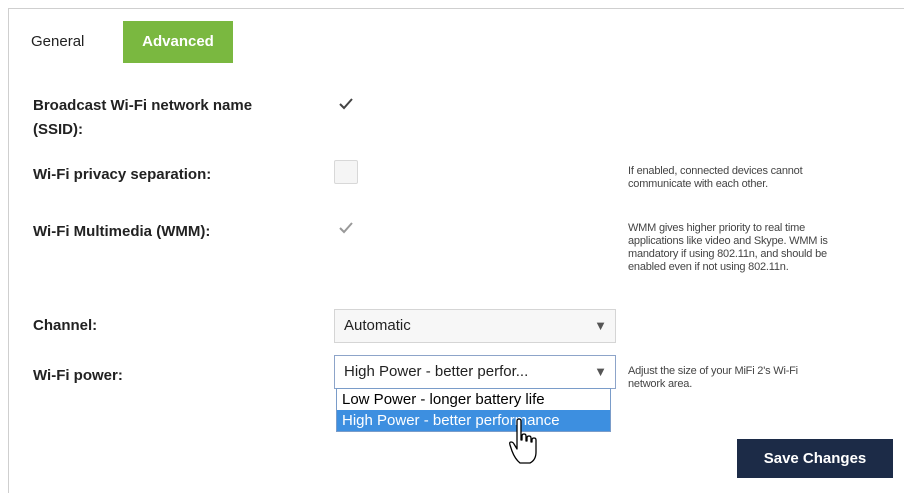 The width and height of the screenshot is (904, 493). I want to click on wifi-power-option-high: High Power - better performance, so click(473, 420).